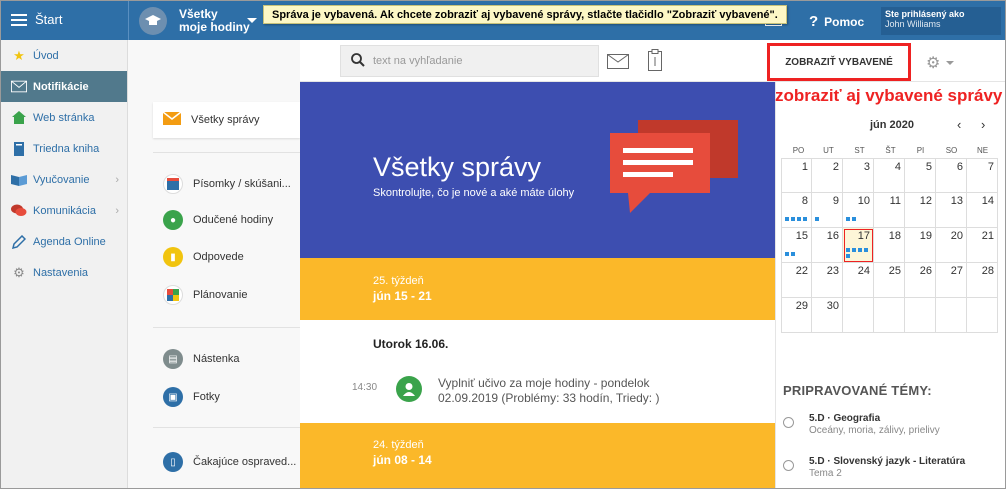  Describe the element at coordinates (920, 175) in the screenshot. I see `calendar-day: 5` at that location.